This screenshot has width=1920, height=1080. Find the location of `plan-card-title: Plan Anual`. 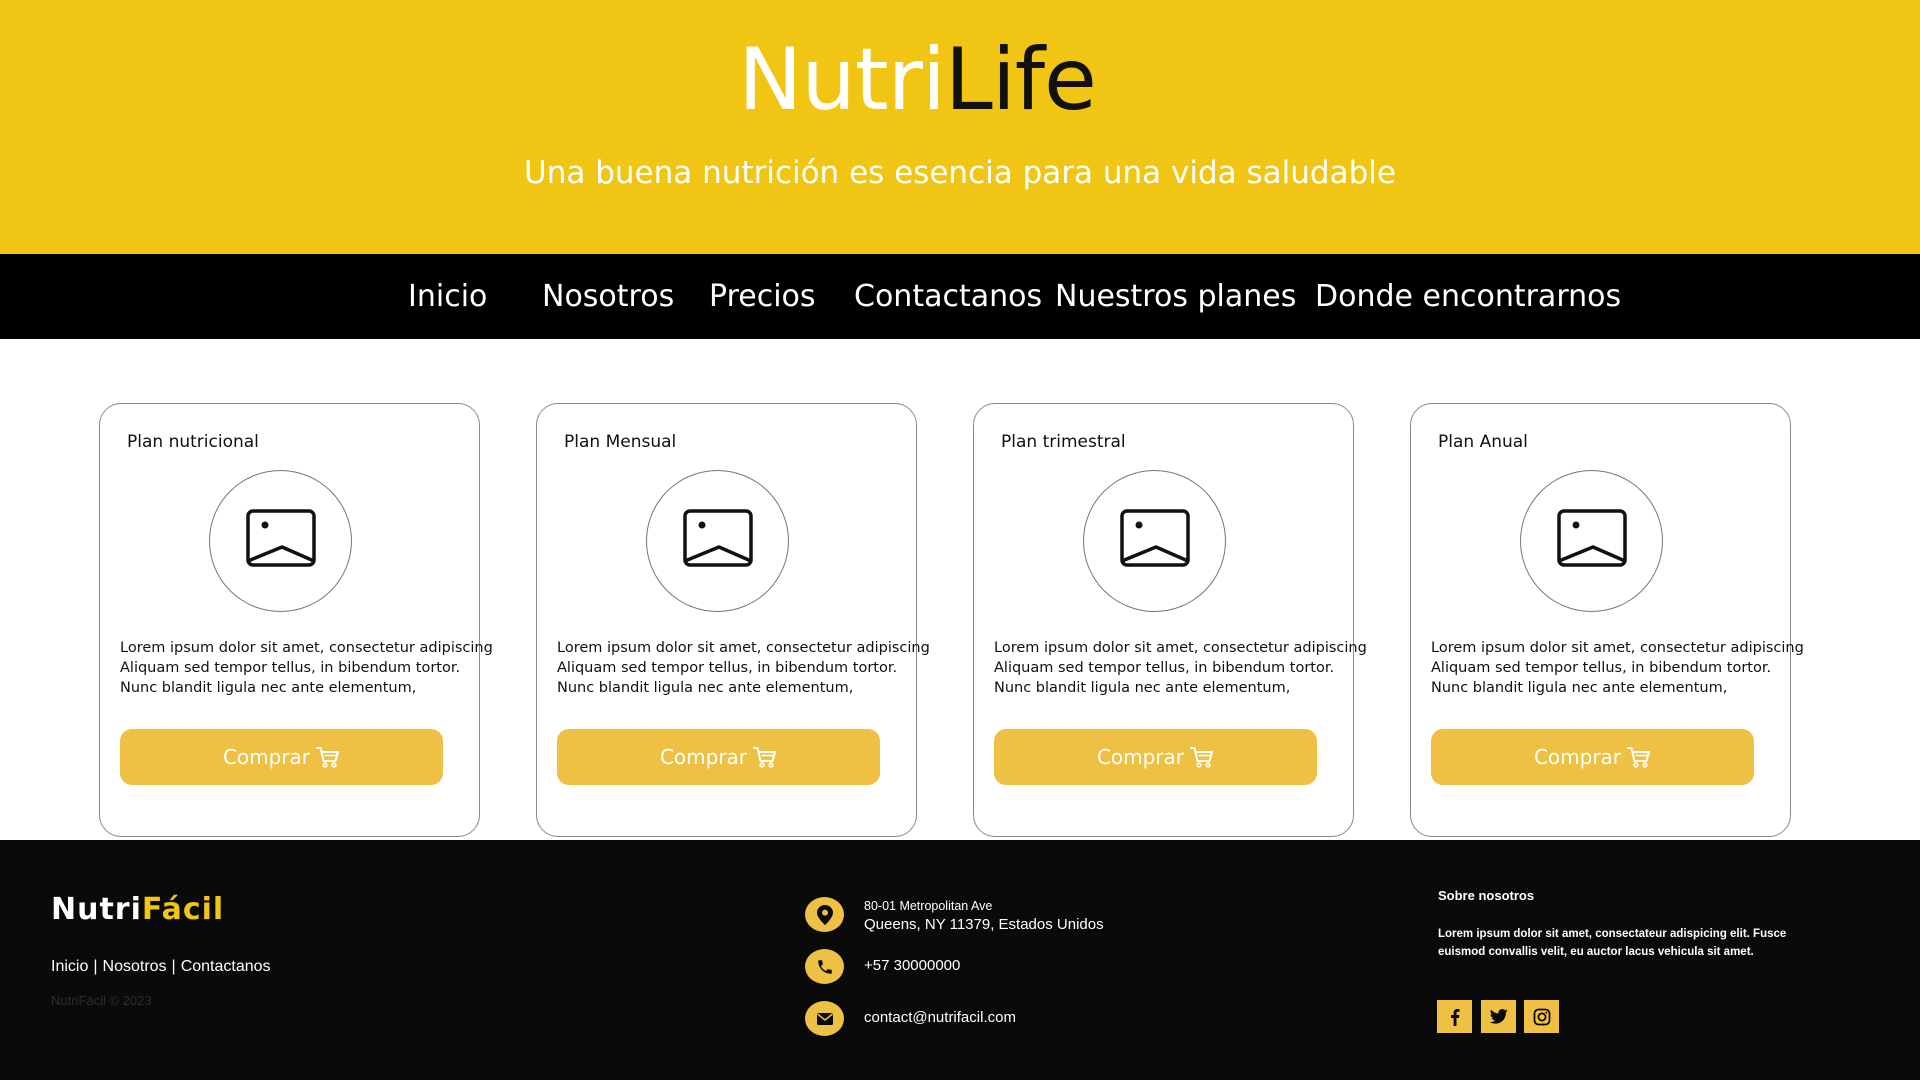

plan-card-title: Plan Anual is located at coordinates (1483, 442).